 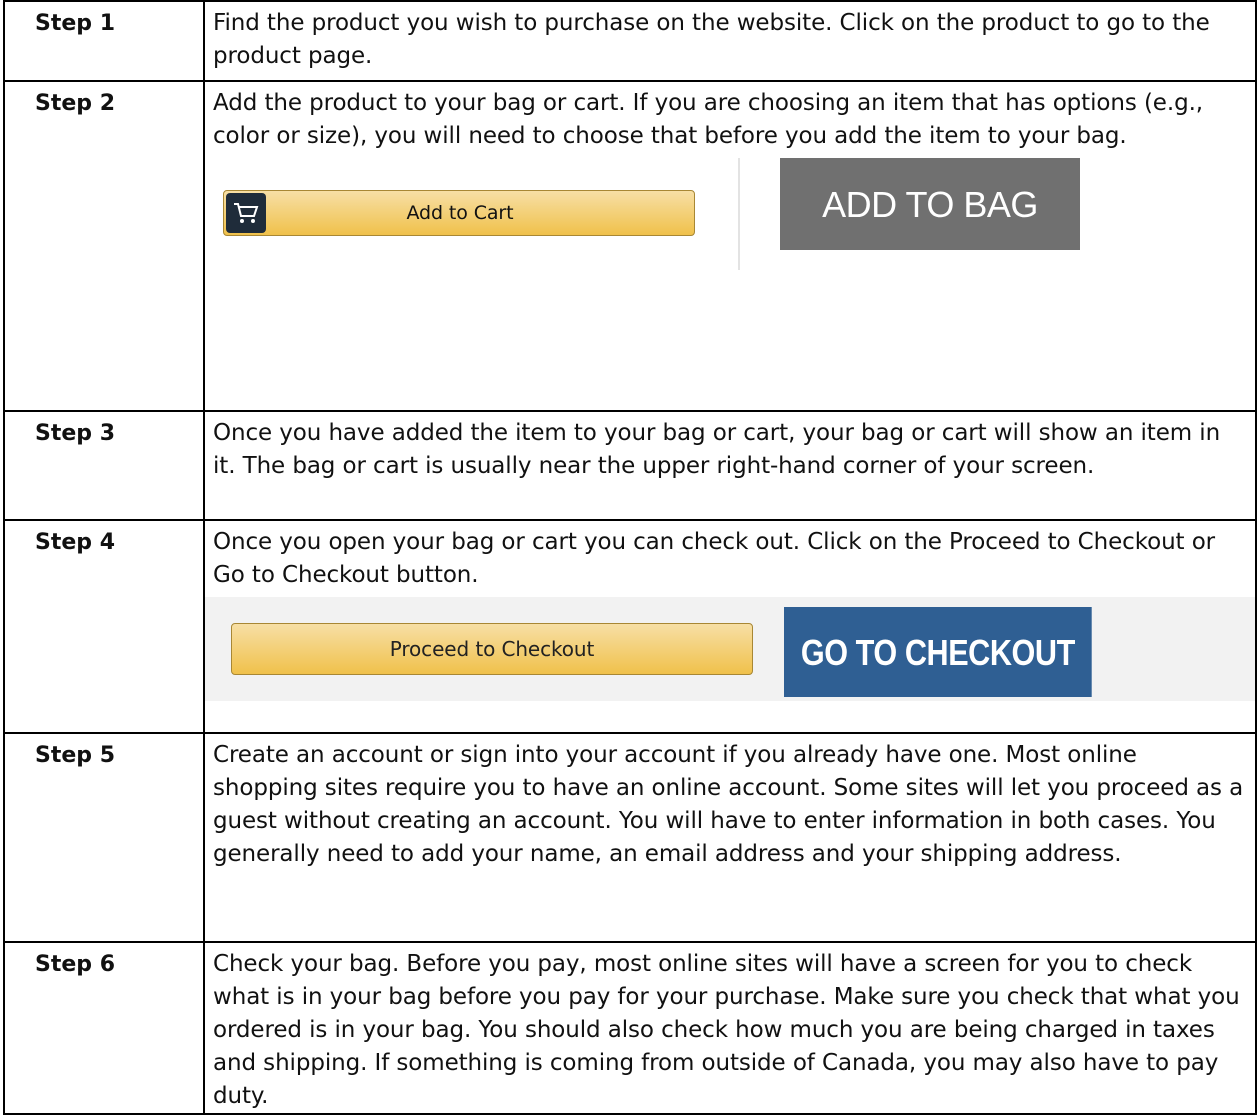 What do you see at coordinates (104, 41) in the screenshot?
I see `step-label: Step 1` at bounding box center [104, 41].